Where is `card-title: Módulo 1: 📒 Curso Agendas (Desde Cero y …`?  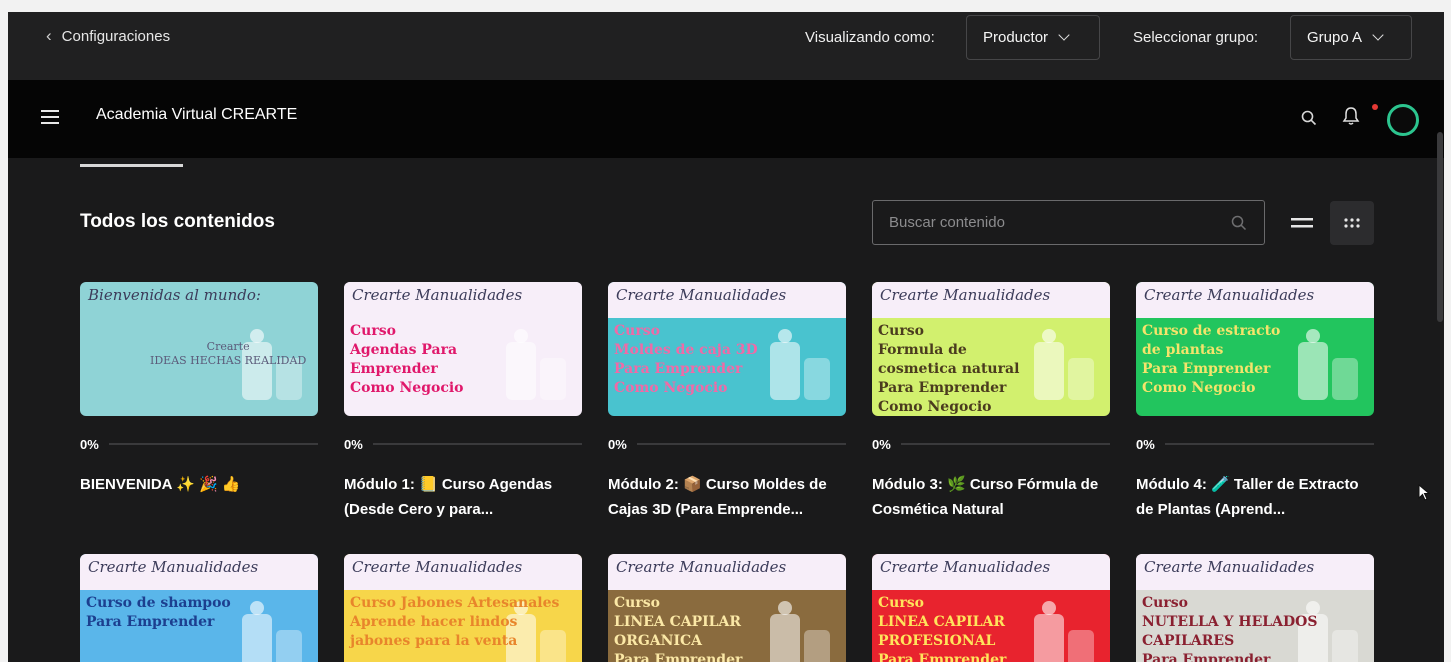 card-title: Módulo 1: 📒 Curso Agendas (Desde Cero y … is located at coordinates (463, 497).